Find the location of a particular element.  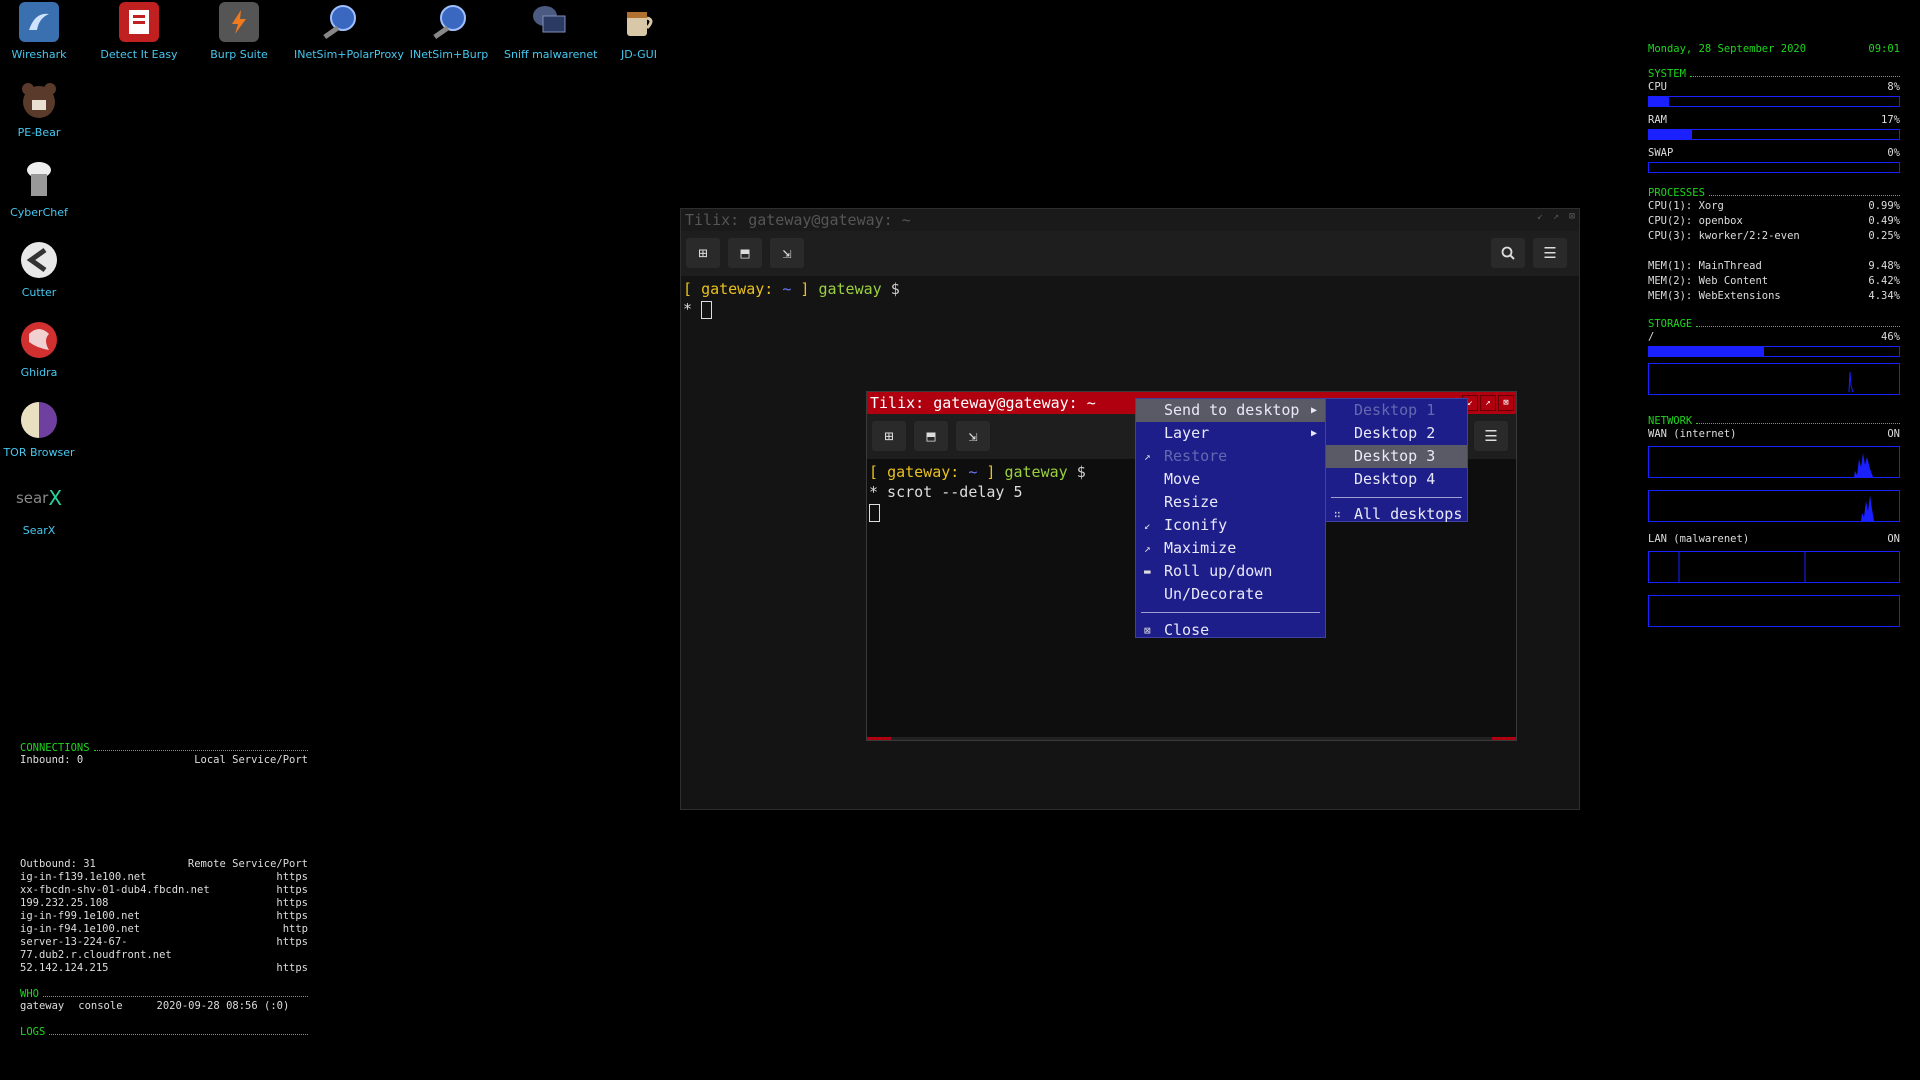

searx-launcher: sear X SearX is located at coordinates (42, 507).